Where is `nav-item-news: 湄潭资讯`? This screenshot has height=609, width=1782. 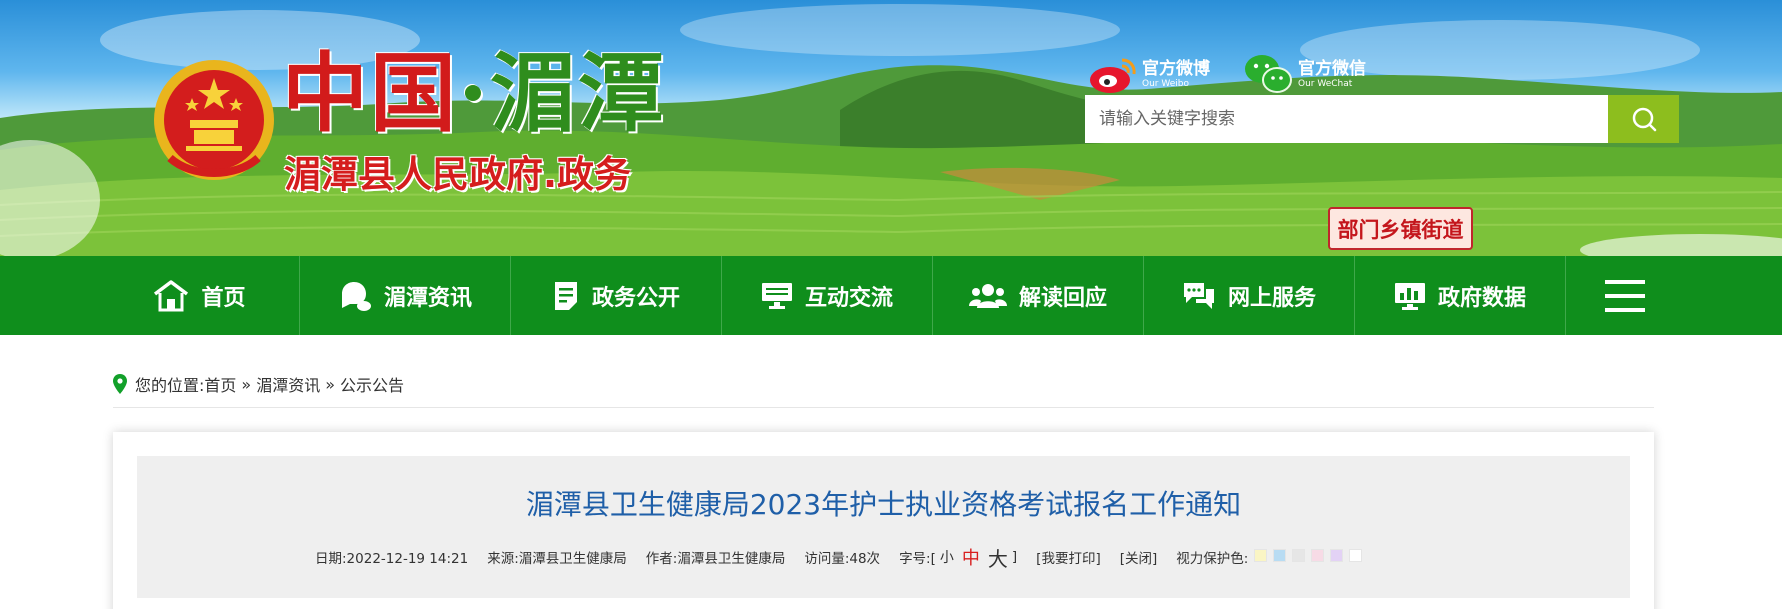
nav-item-news: 湄潭资讯 is located at coordinates (405, 295).